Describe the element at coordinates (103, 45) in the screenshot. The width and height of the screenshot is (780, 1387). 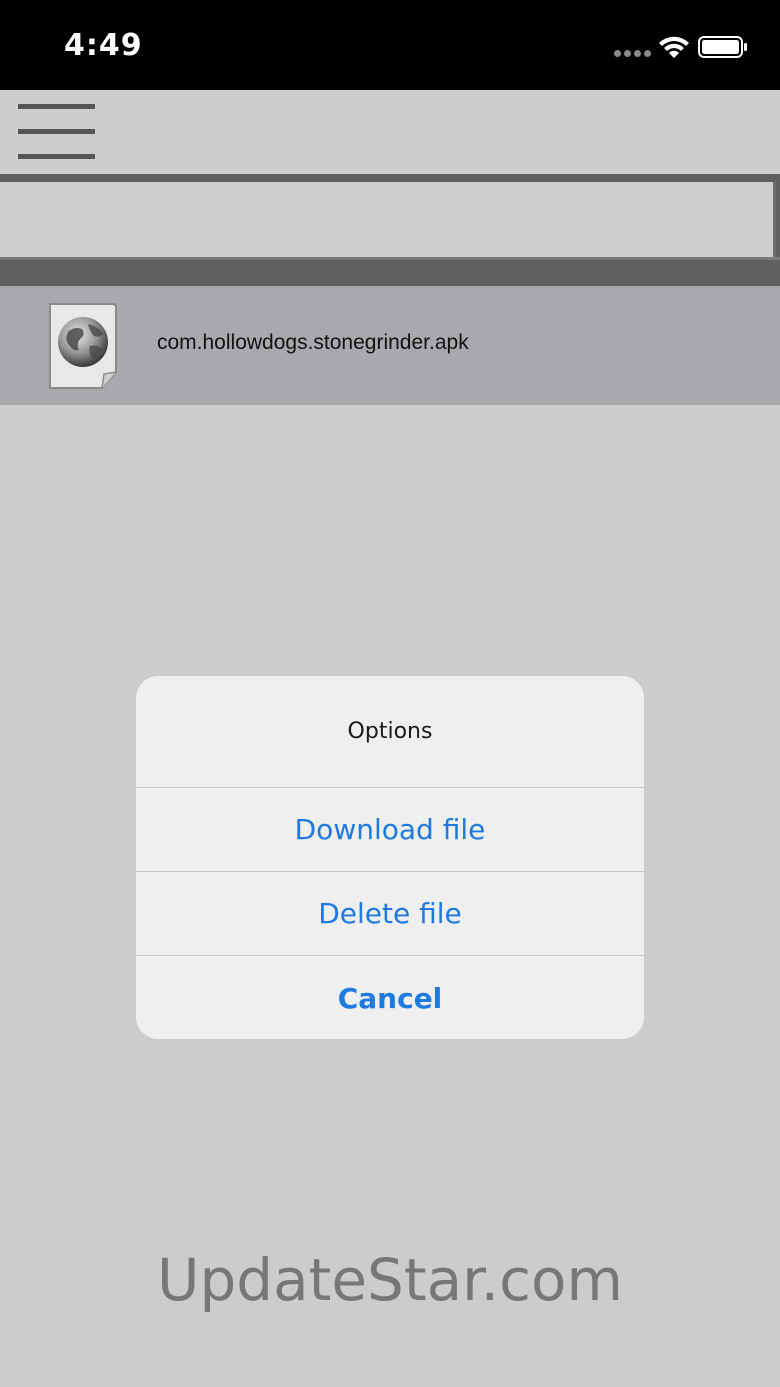
I see `status-time: 4:49` at that location.